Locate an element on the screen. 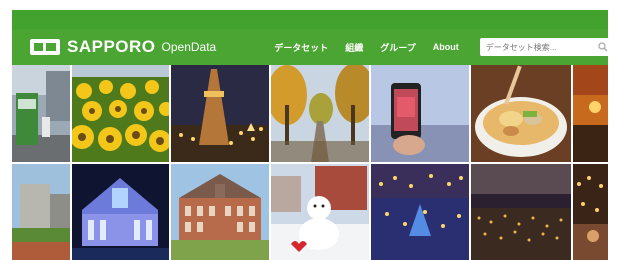 Image resolution: width=617 pixels, height=260 pixels. photo-sunflower-field is located at coordinates (120, 113).